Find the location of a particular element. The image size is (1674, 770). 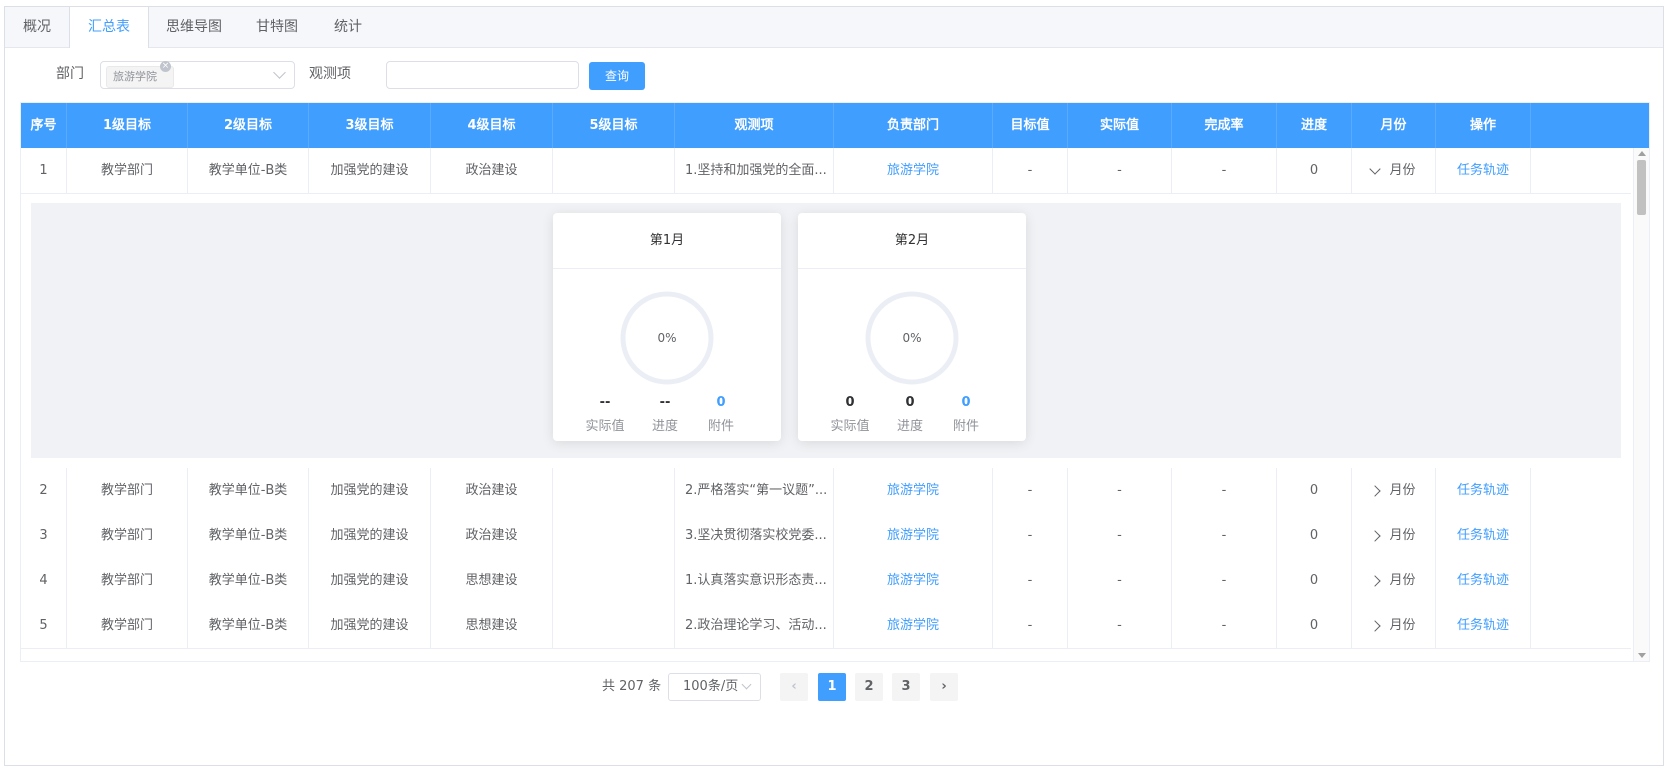

stat-actual-label: 实际值 is located at coordinates (605, 426).